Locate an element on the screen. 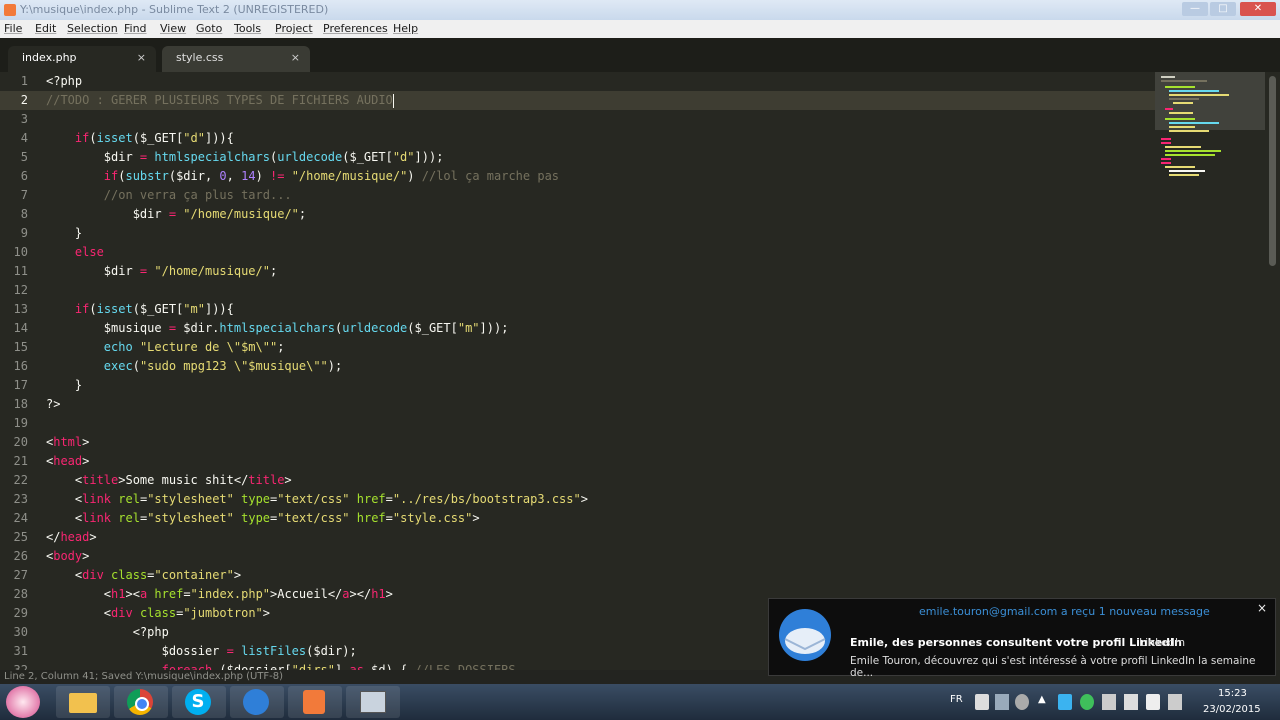  line-number: 7 is located at coordinates (24, 195).